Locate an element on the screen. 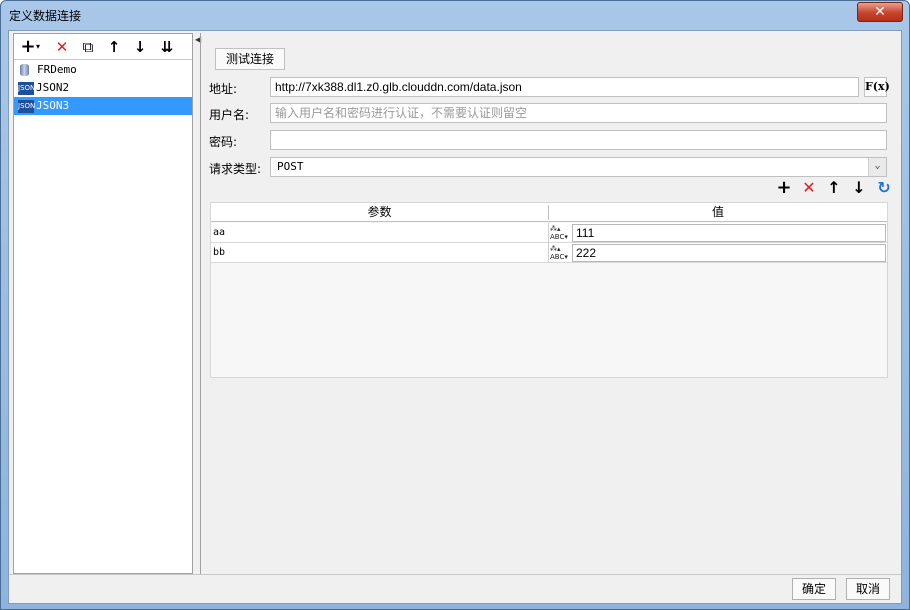  connection-tree: FRDemo JSONJSON2 JSONJSON3 is located at coordinates (103, 88).